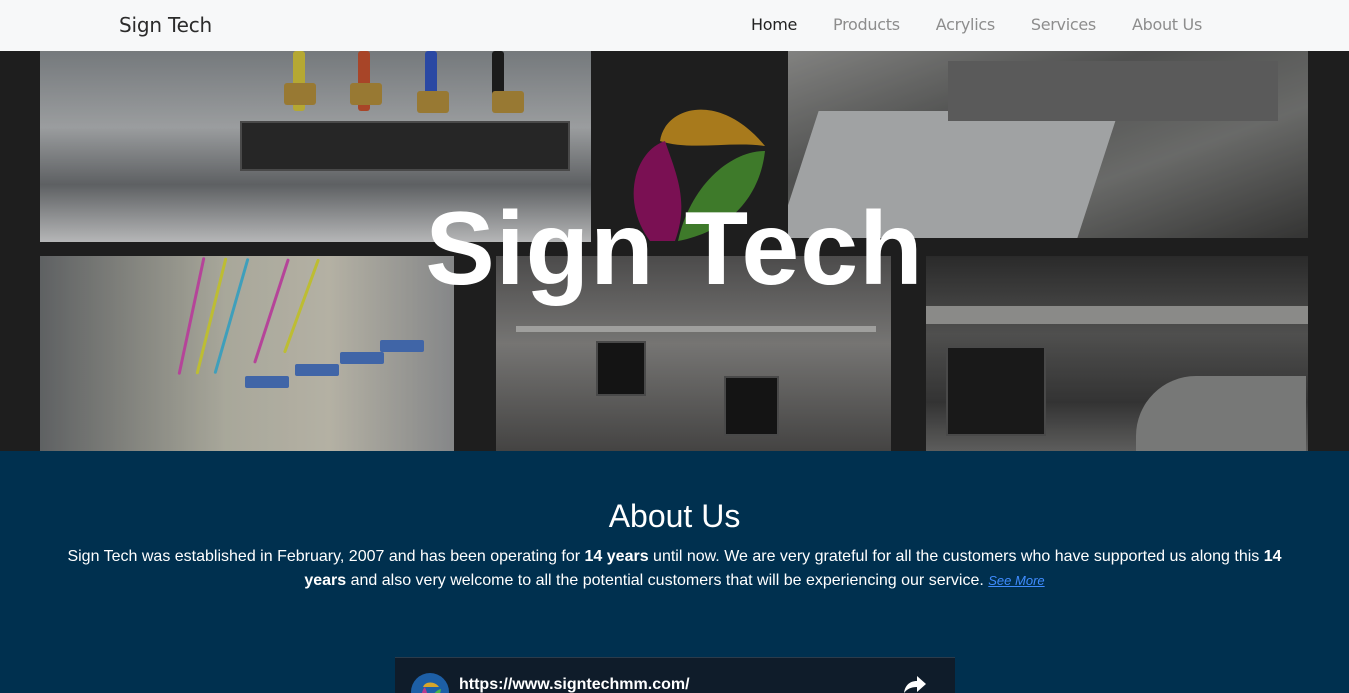 The height and width of the screenshot is (693, 1349). I want to click on nav-item-products: Products, so click(866, 24).